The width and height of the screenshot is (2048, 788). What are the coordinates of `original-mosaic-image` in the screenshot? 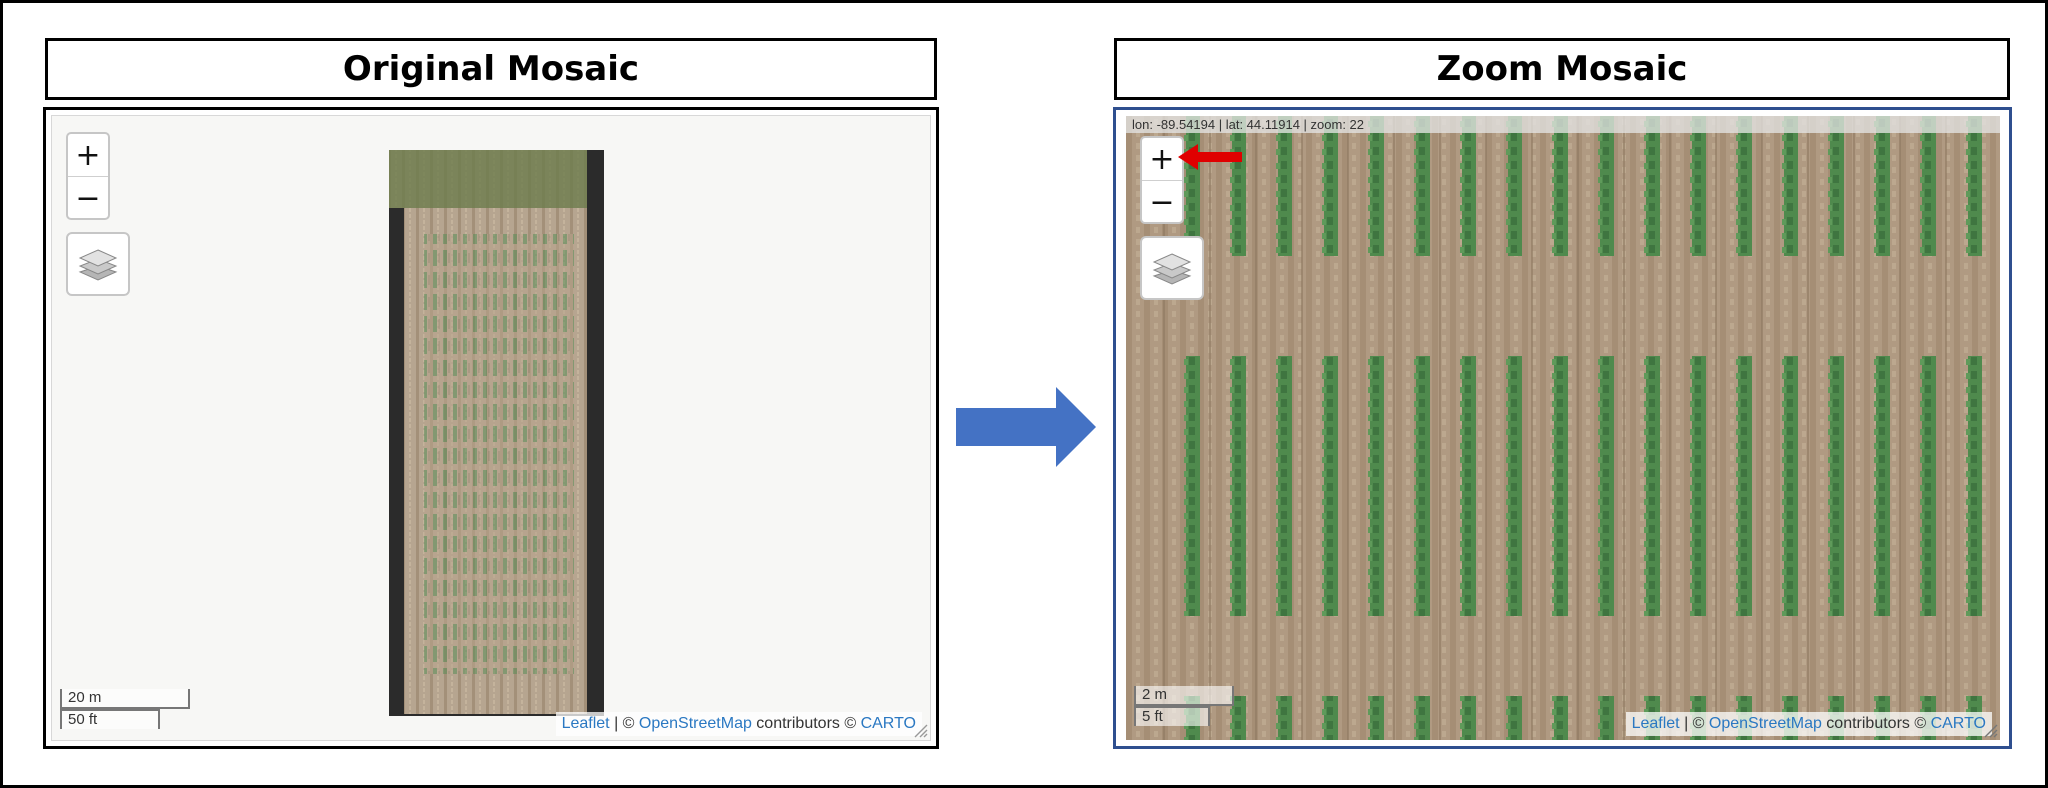 It's located at (496, 433).